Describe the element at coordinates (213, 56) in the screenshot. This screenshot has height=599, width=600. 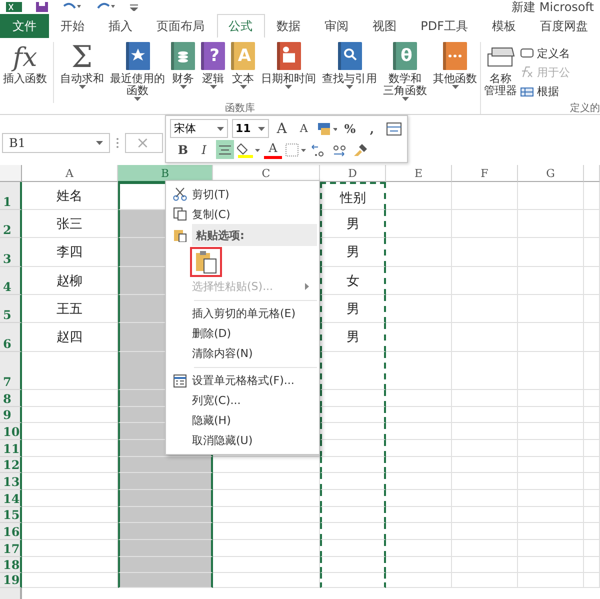
I see `book-icon: ?` at that location.